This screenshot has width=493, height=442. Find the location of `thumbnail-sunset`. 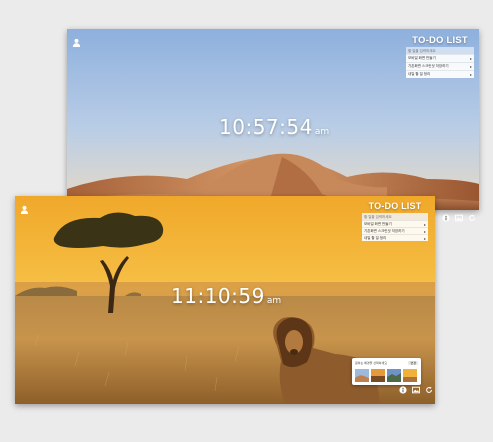

thumbnail-sunset is located at coordinates (378, 375).